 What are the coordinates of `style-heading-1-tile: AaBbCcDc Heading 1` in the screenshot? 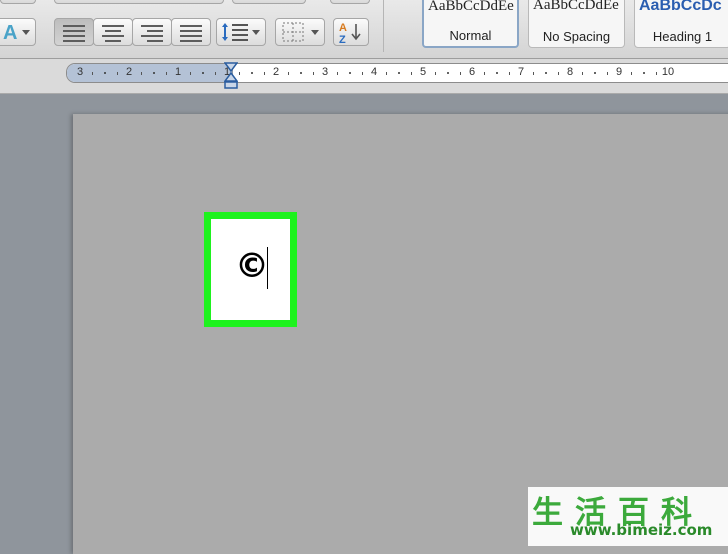 It's located at (681, 24).